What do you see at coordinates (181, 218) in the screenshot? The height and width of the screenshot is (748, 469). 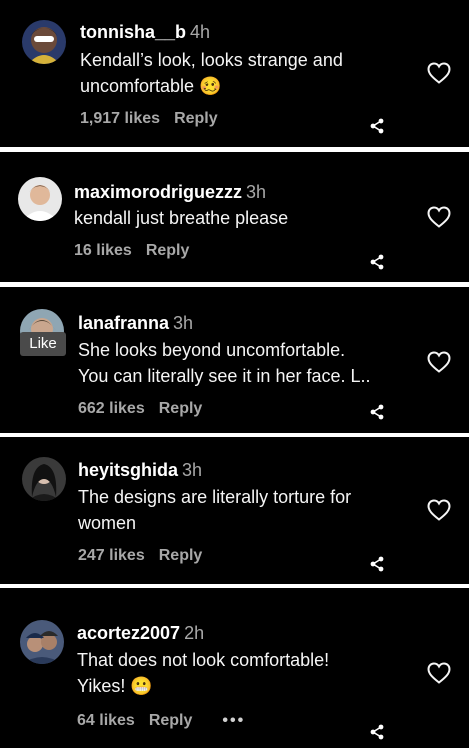 I see `comment-text: kendall just breathe please` at bounding box center [181, 218].